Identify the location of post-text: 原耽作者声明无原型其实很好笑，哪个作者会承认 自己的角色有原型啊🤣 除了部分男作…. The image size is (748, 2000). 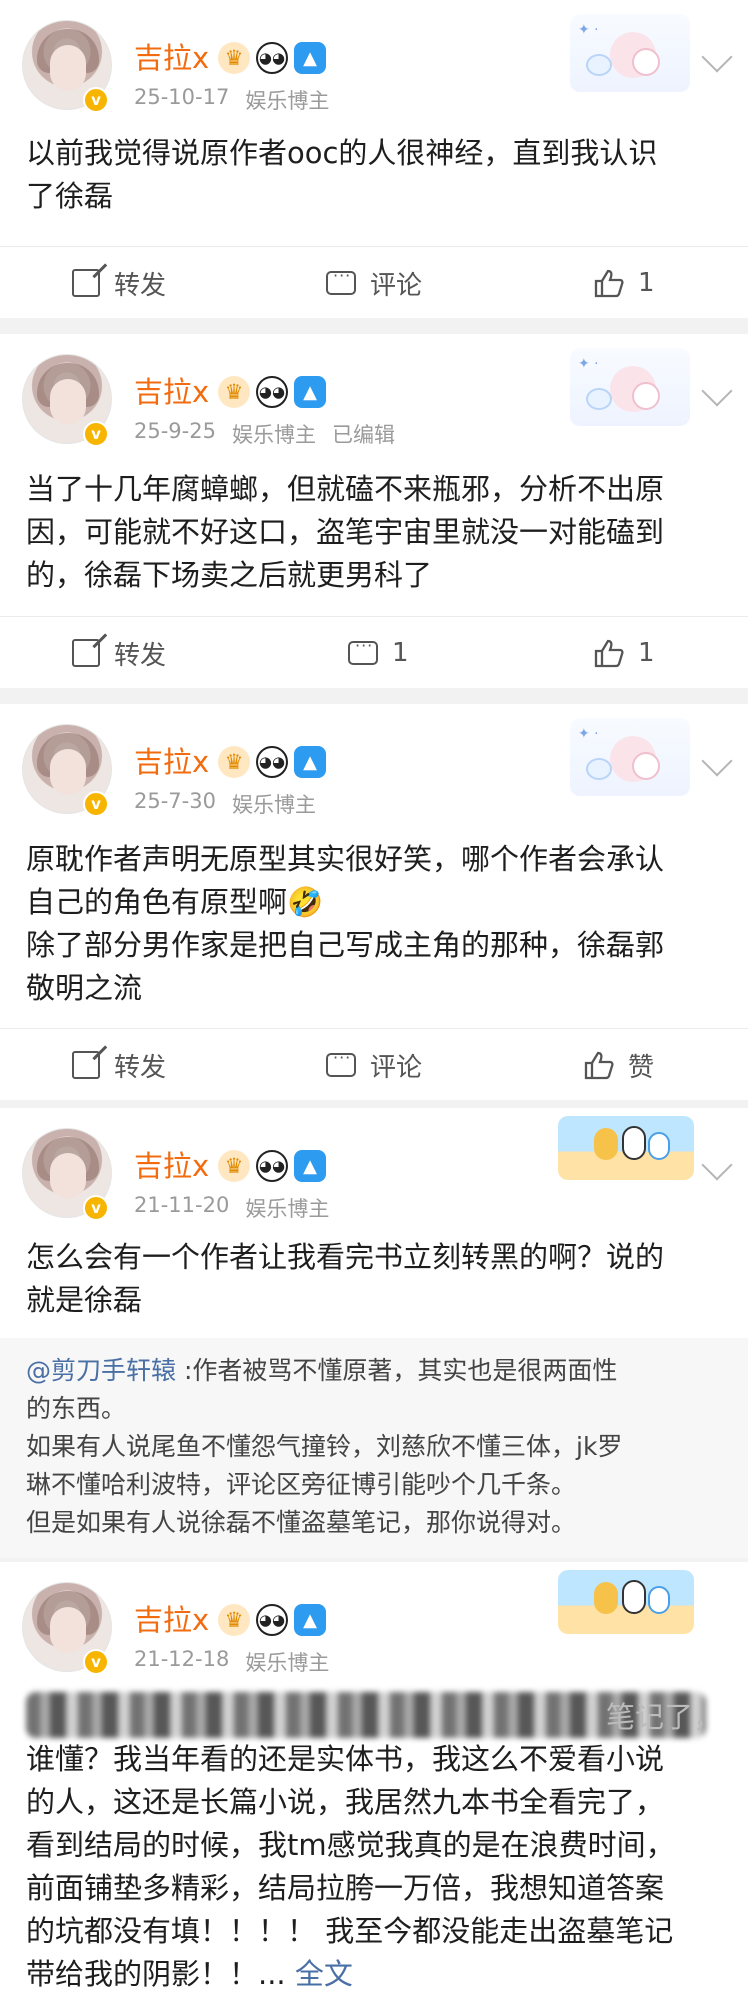
(345, 923).